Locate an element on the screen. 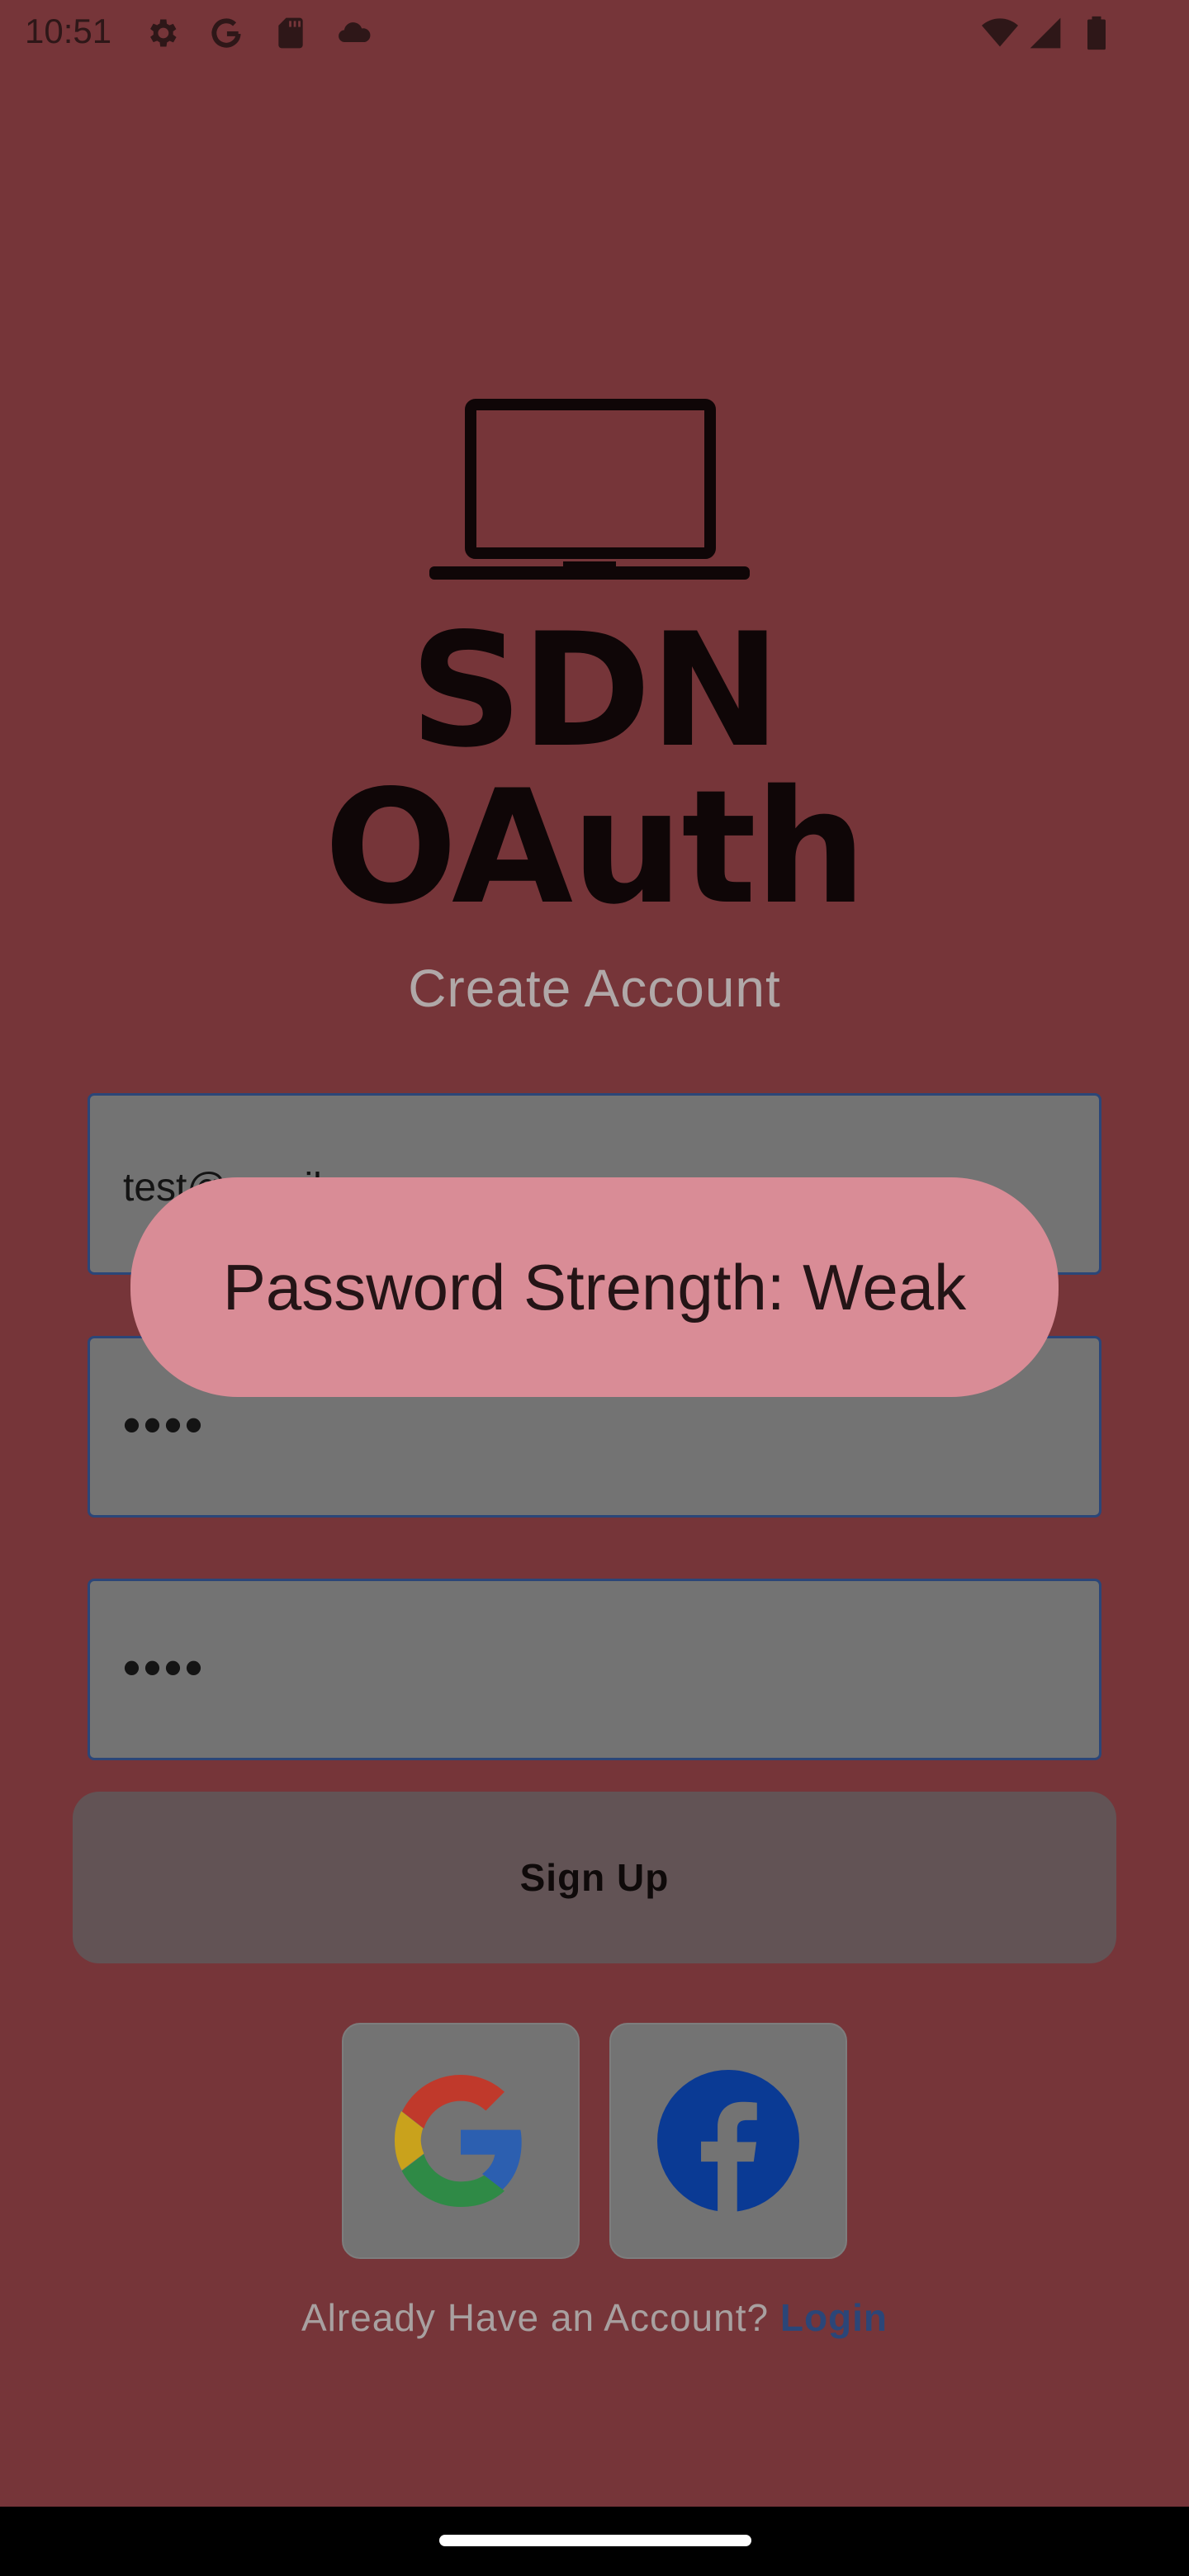 The height and width of the screenshot is (2576, 1189). toast-text: Password Strength: Weak is located at coordinates (594, 1287).